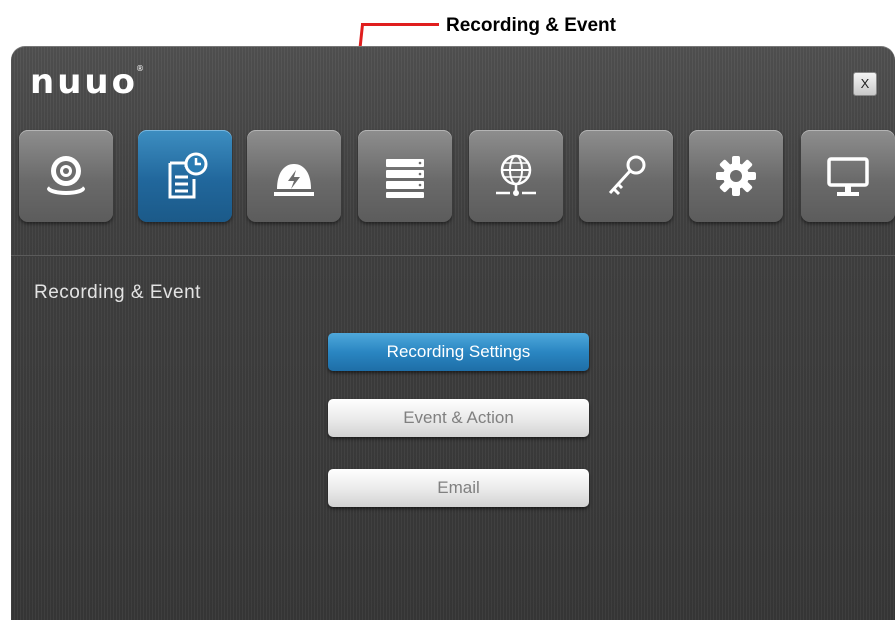 This screenshot has height=620, width=895. I want to click on storage-icon, so click(405, 178).